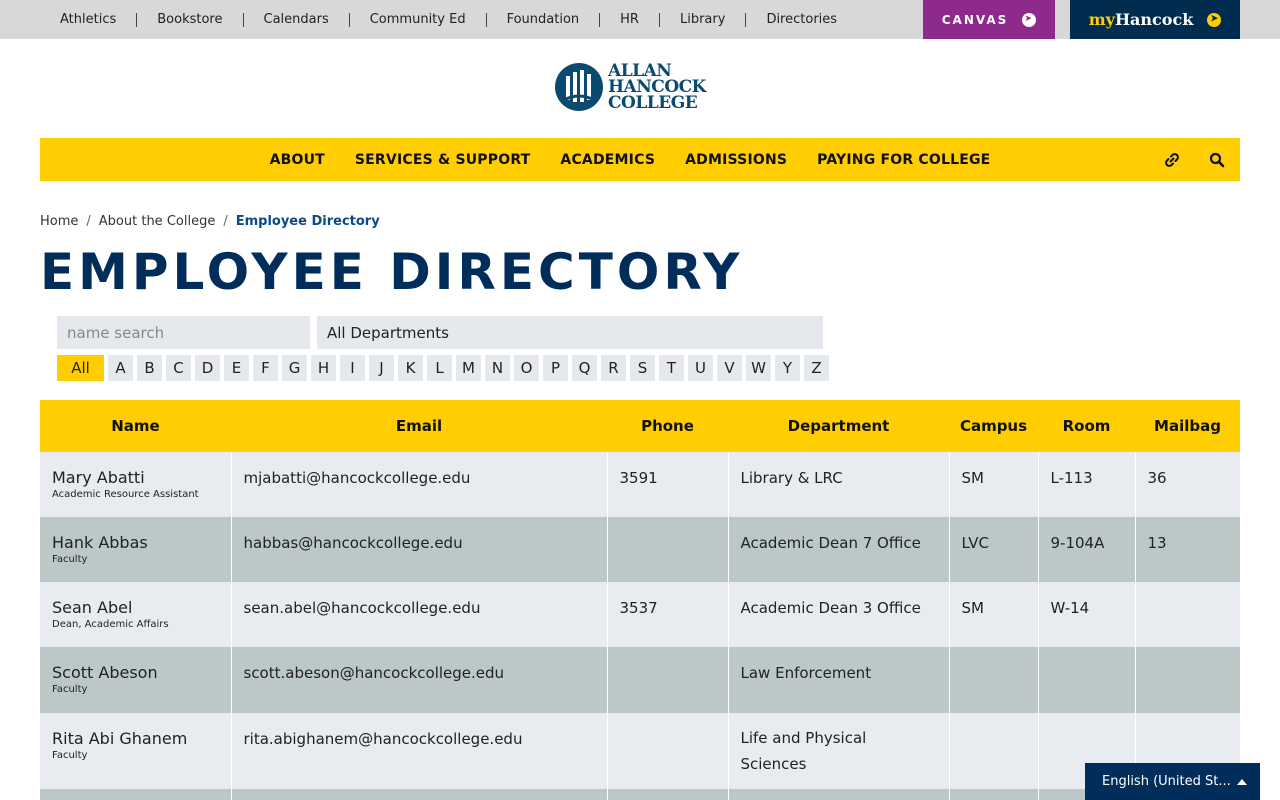  I want to click on letter-filter-w: W, so click(758, 368).